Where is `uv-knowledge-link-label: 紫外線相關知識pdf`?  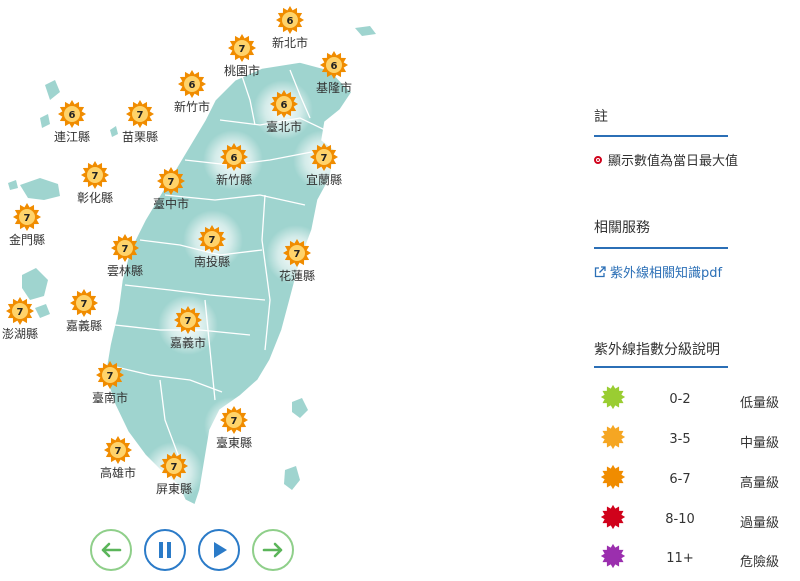 uv-knowledge-link-label: 紫外線相關知識pdf is located at coordinates (666, 273).